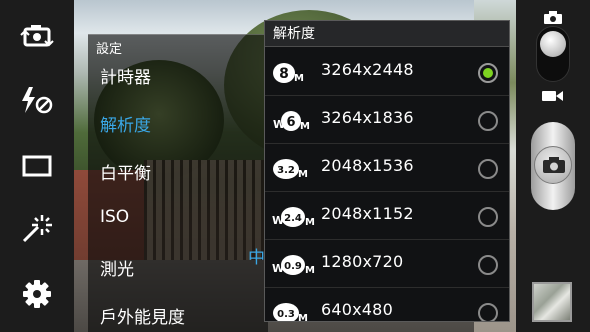  What do you see at coordinates (553, 44) in the screenshot?
I see `mode-switch-knob` at bounding box center [553, 44].